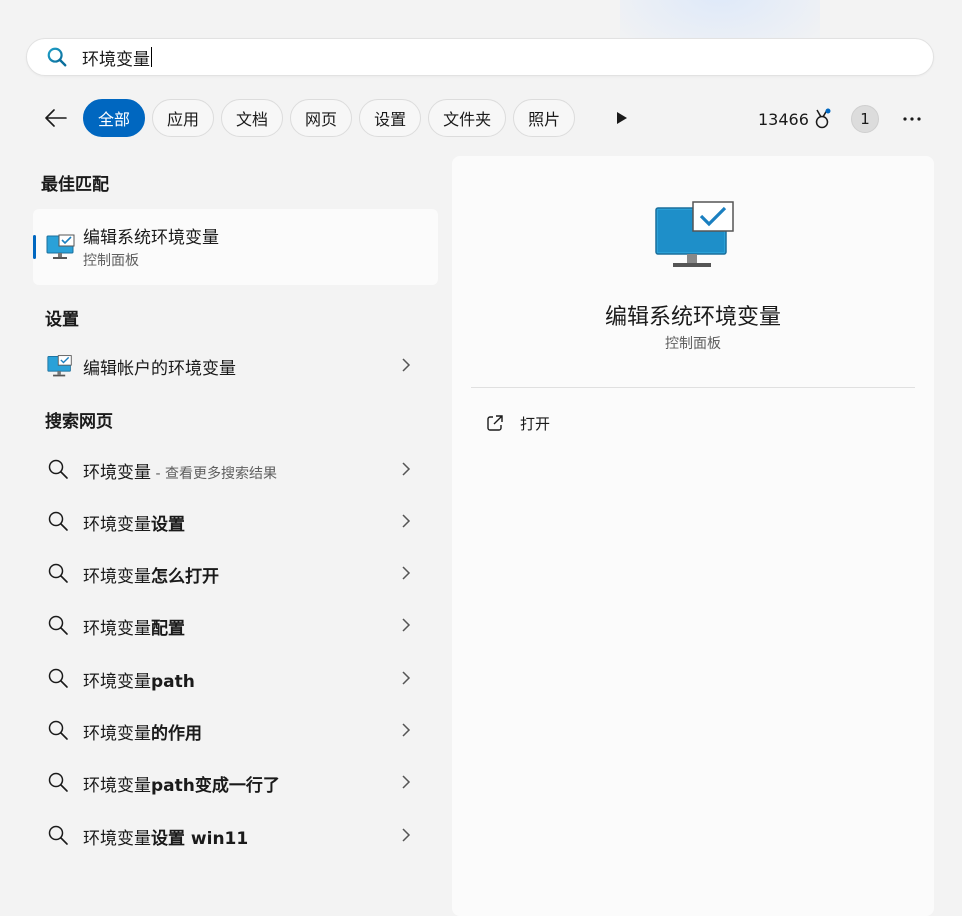  Describe the element at coordinates (235, 730) in the screenshot. I see `web-result: 环境变量的作用` at that location.